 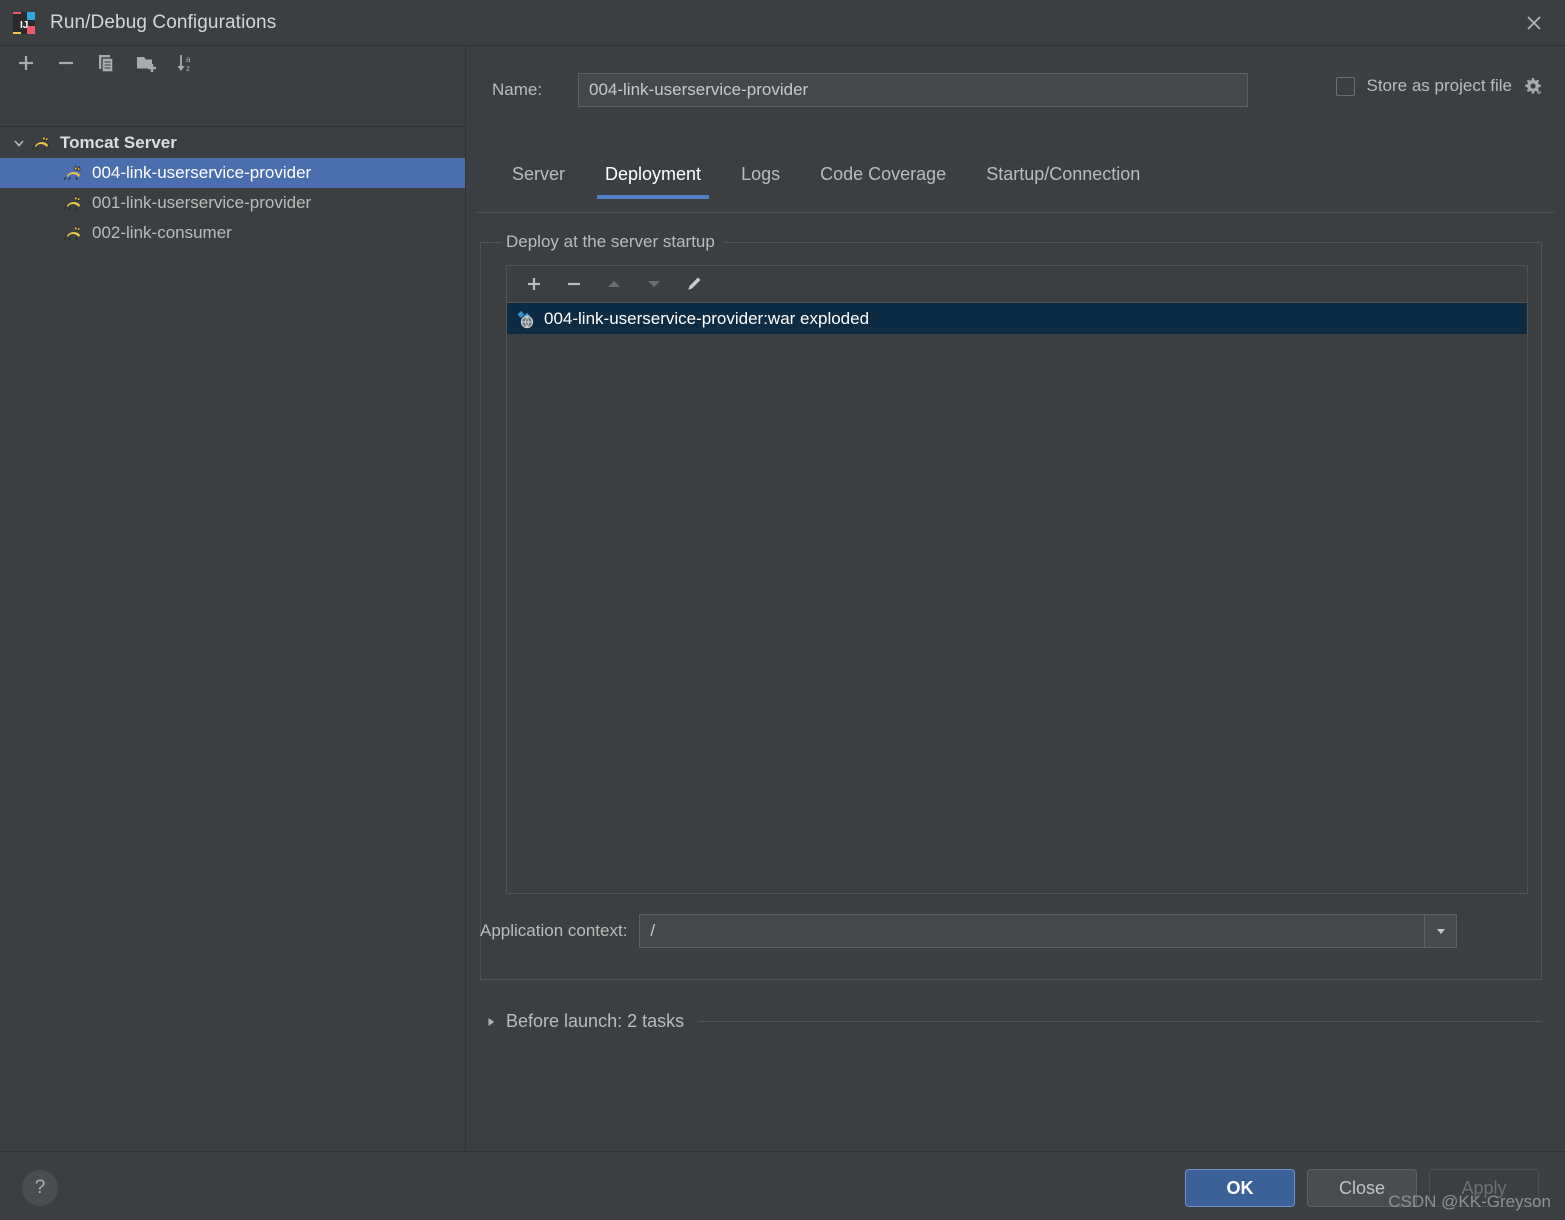 I want to click on remove-artifact-button, so click(x=574, y=284).